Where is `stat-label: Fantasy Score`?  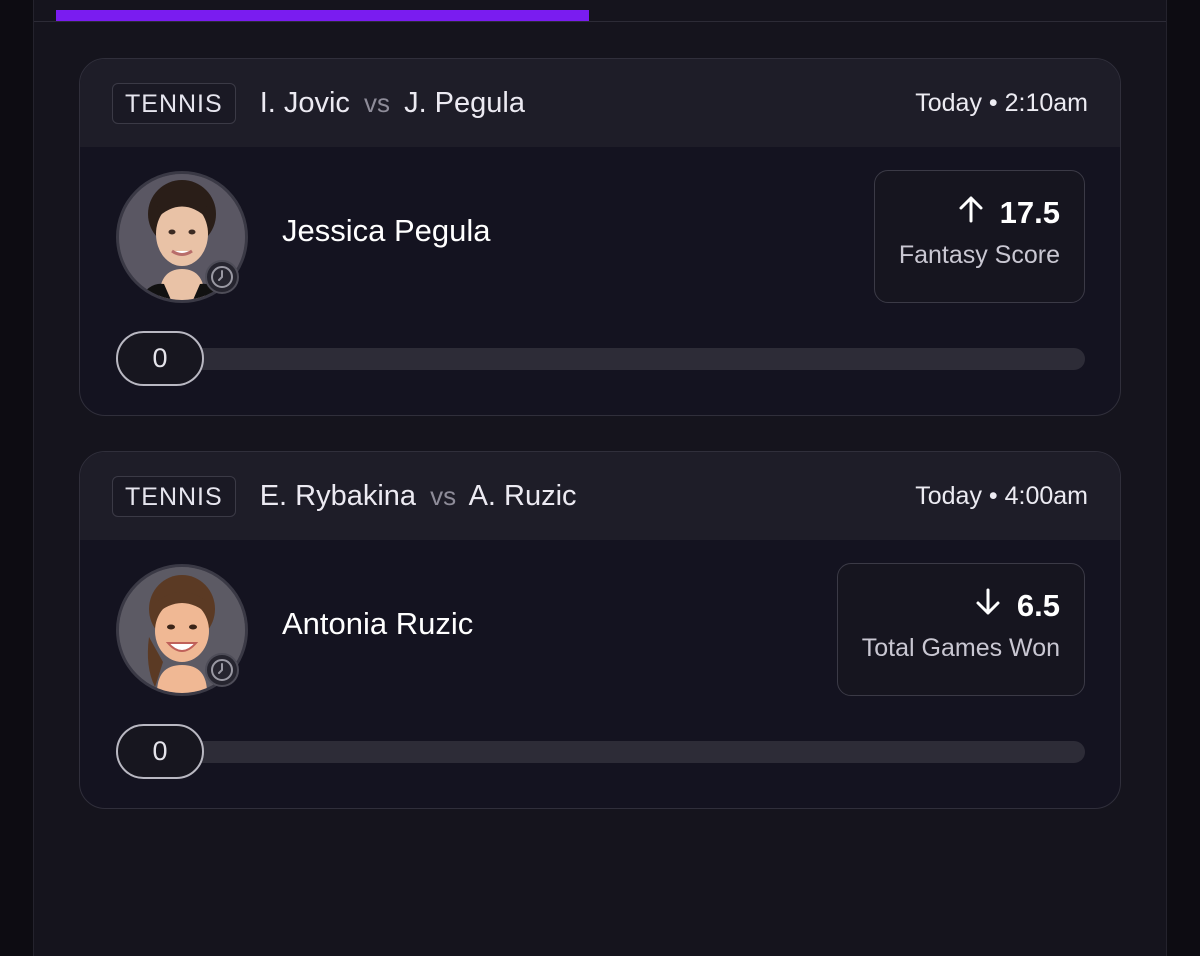 stat-label: Fantasy Score is located at coordinates (979, 255).